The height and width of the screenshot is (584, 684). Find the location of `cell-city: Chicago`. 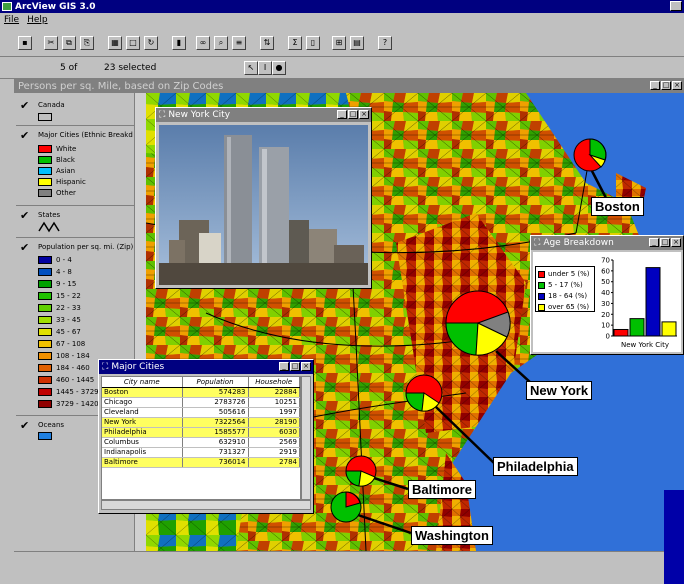

cell-city: Chicago is located at coordinates (142, 402).